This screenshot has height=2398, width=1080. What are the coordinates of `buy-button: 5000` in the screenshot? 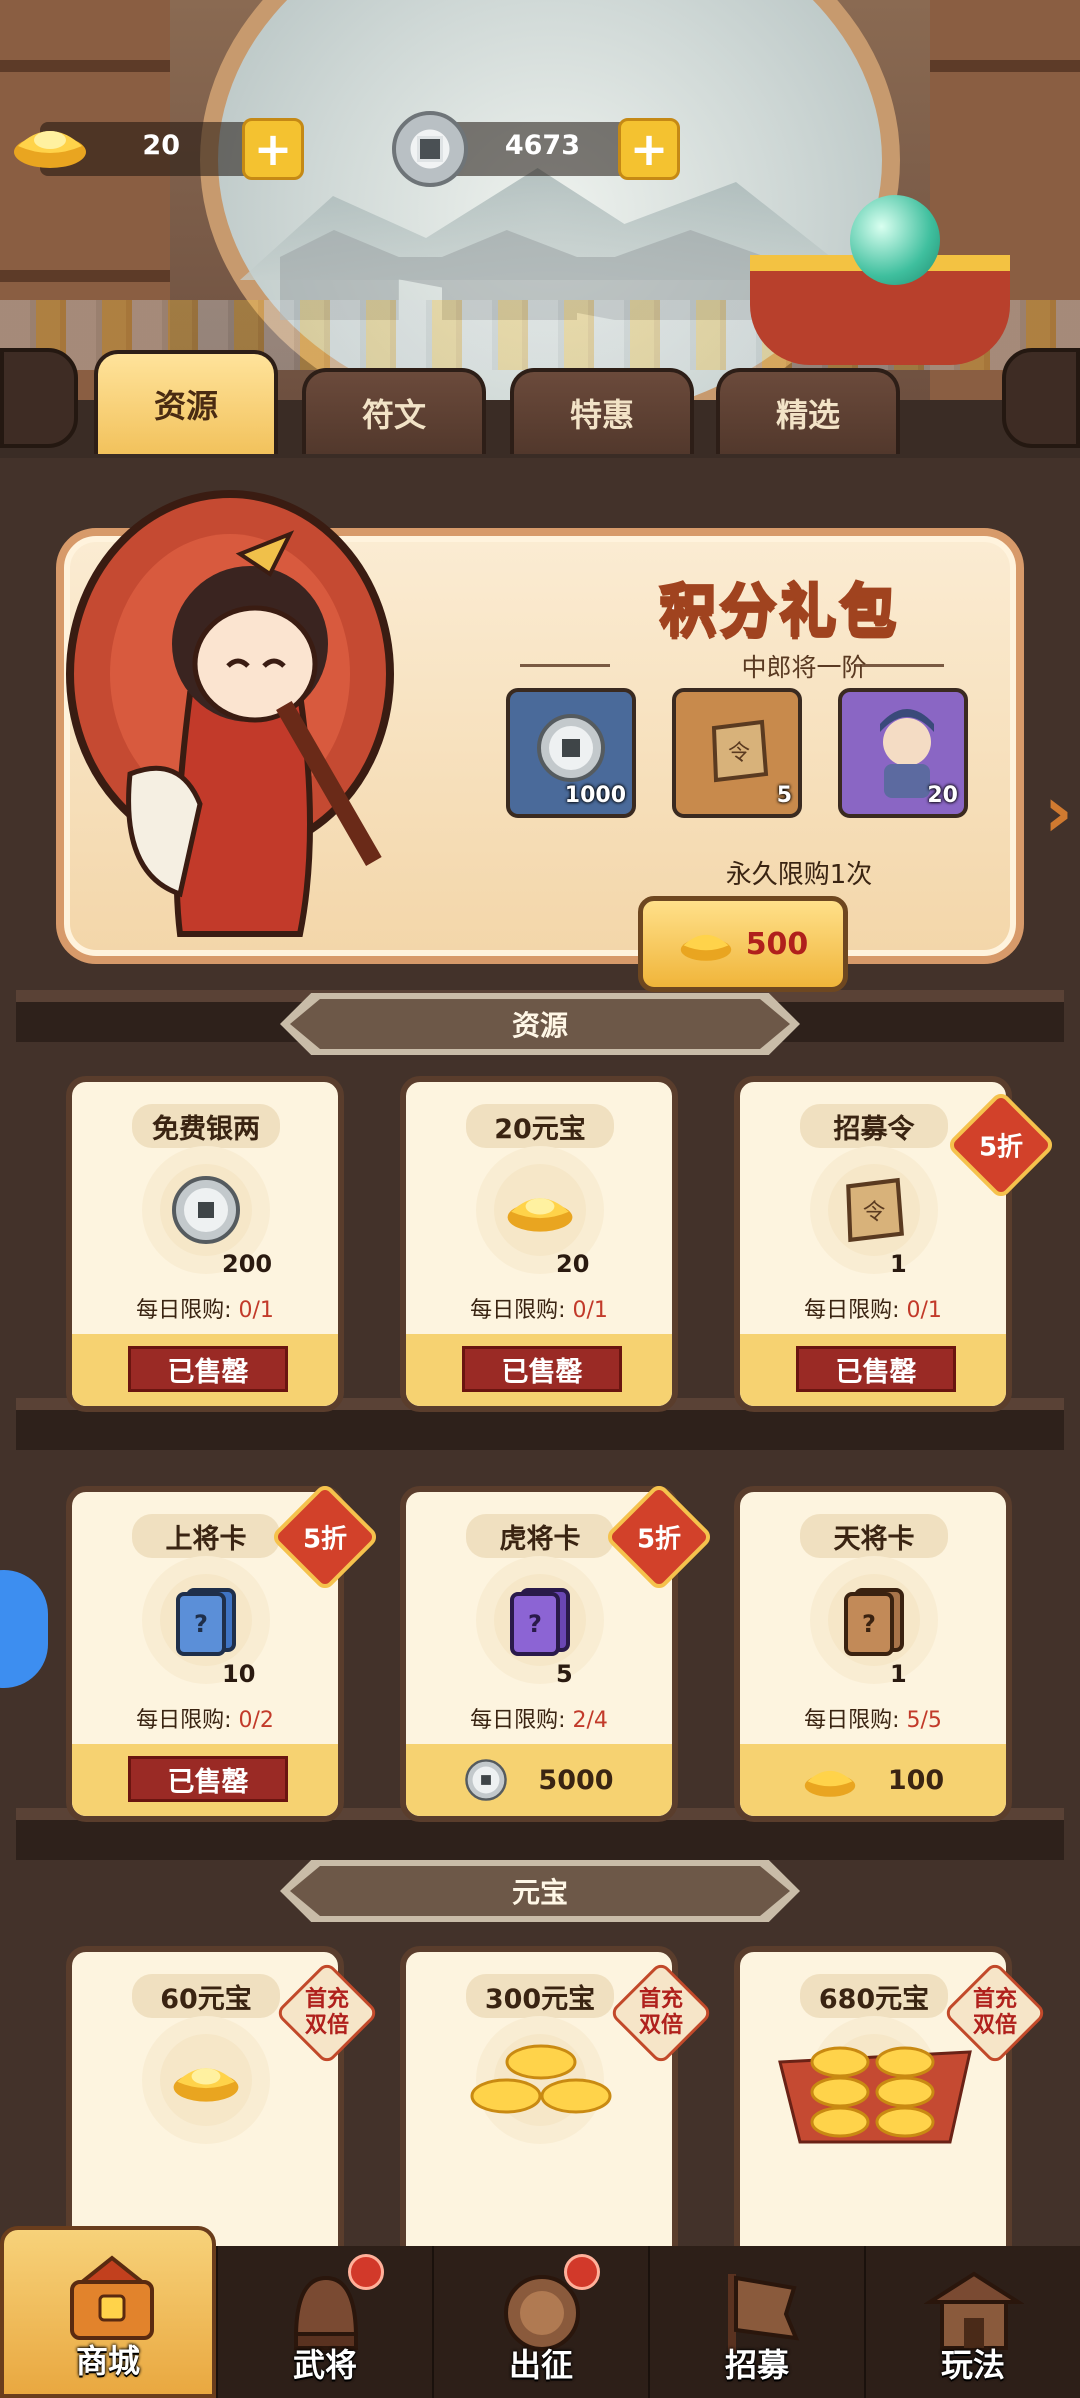 It's located at (539, 1780).